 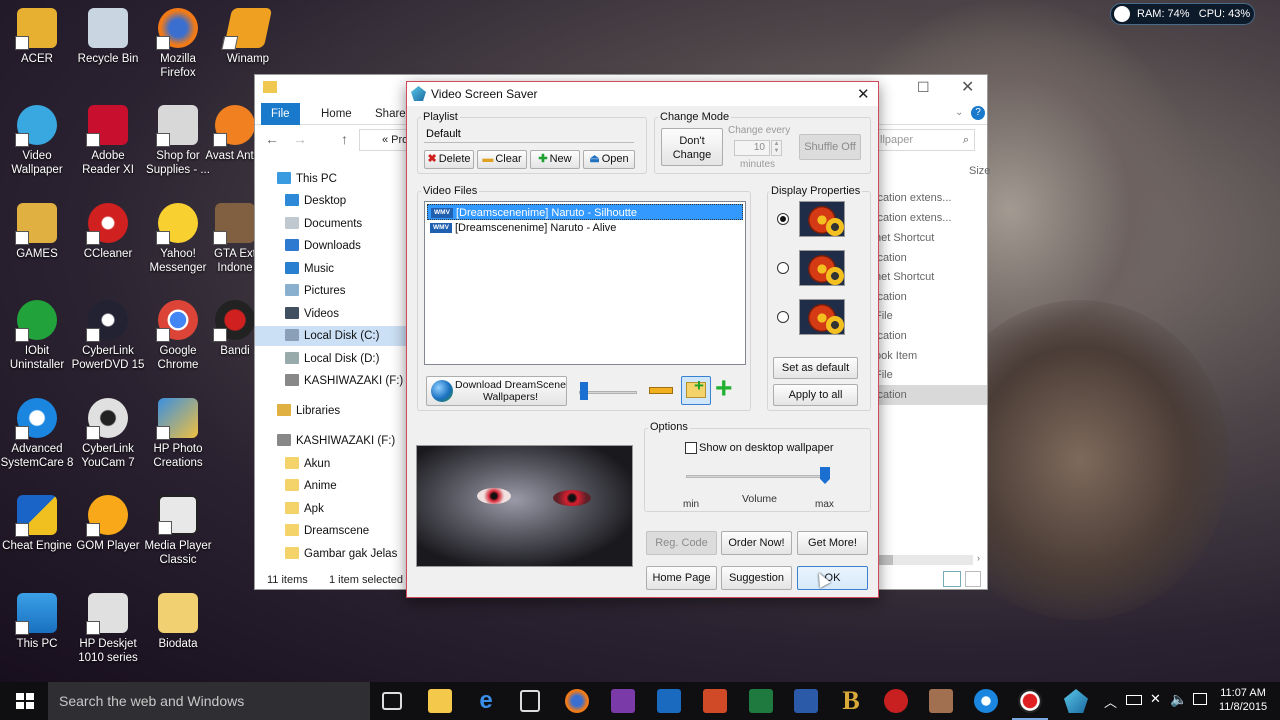 What do you see at coordinates (959, 112) in the screenshot?
I see `chevron-down-icon: ⌄` at bounding box center [959, 112].